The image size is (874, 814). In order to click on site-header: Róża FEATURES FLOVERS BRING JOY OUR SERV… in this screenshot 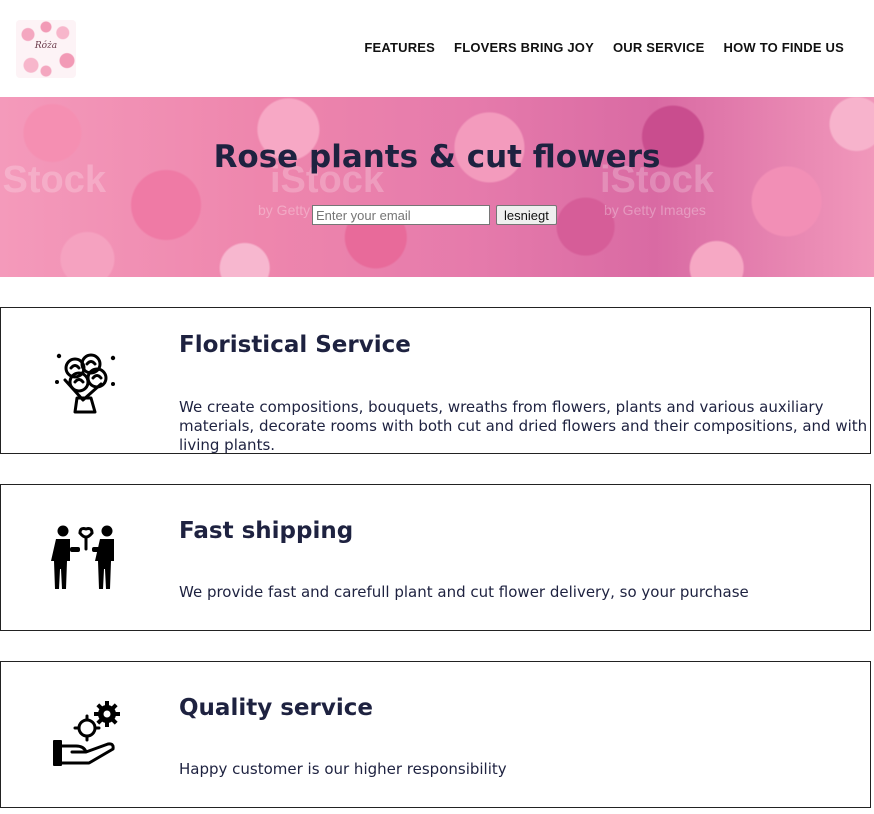, I will do `click(437, 48)`.